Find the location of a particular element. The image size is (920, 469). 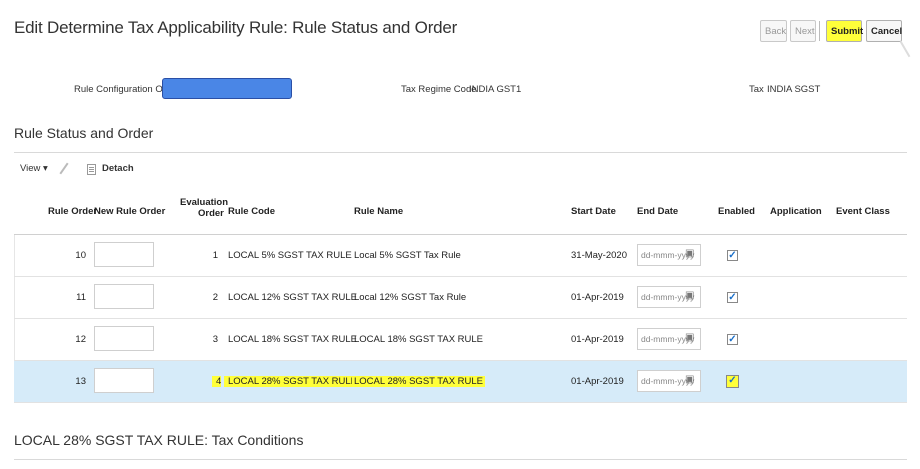

col-application: Application is located at coordinates (796, 211).